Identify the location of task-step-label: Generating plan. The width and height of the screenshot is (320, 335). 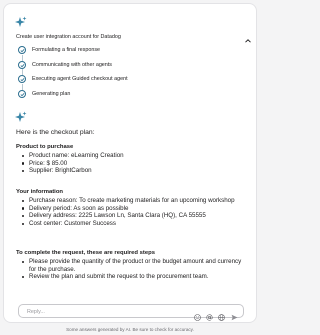
(51, 93).